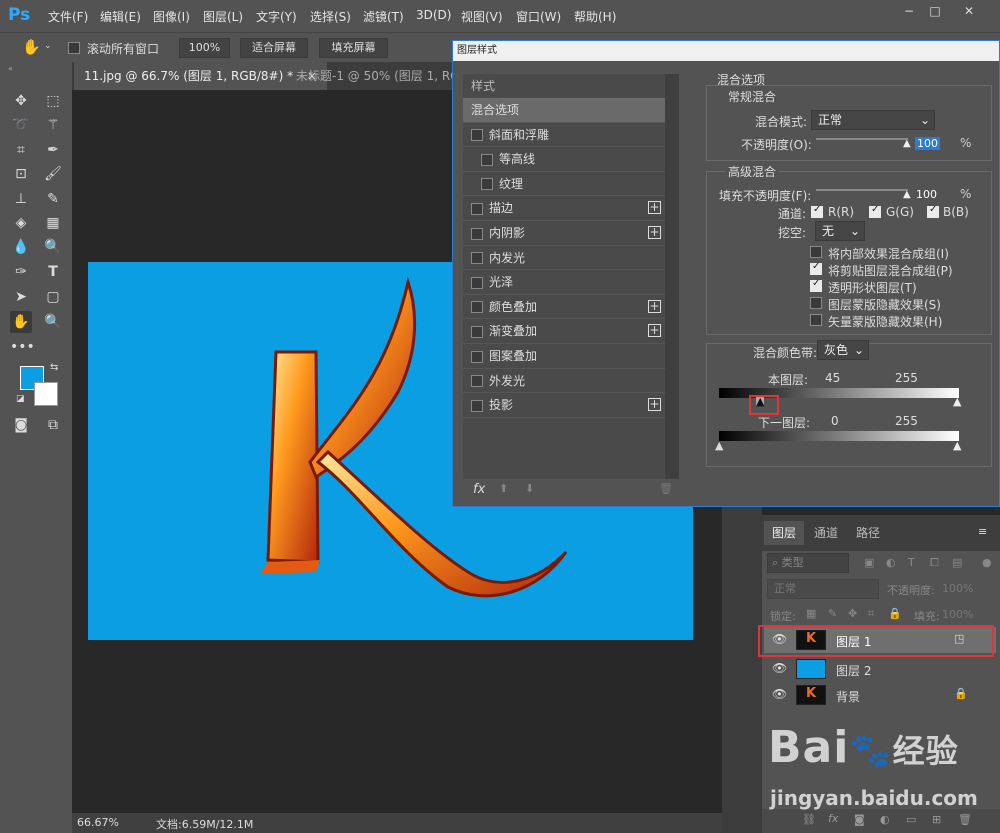 This screenshot has height=833, width=1000. Describe the element at coordinates (965, 819) in the screenshot. I see `delete-layer-icon: 🗑` at that location.